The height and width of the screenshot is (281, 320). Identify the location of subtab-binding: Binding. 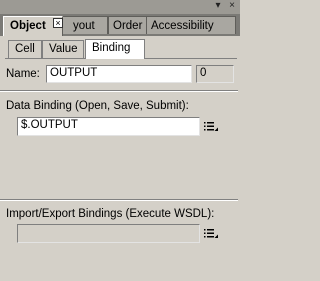
(115, 49).